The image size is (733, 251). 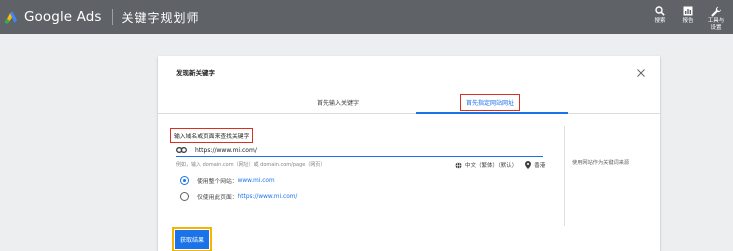 I want to click on tools-settings-button: 工具与 设置, so click(x=716, y=16).